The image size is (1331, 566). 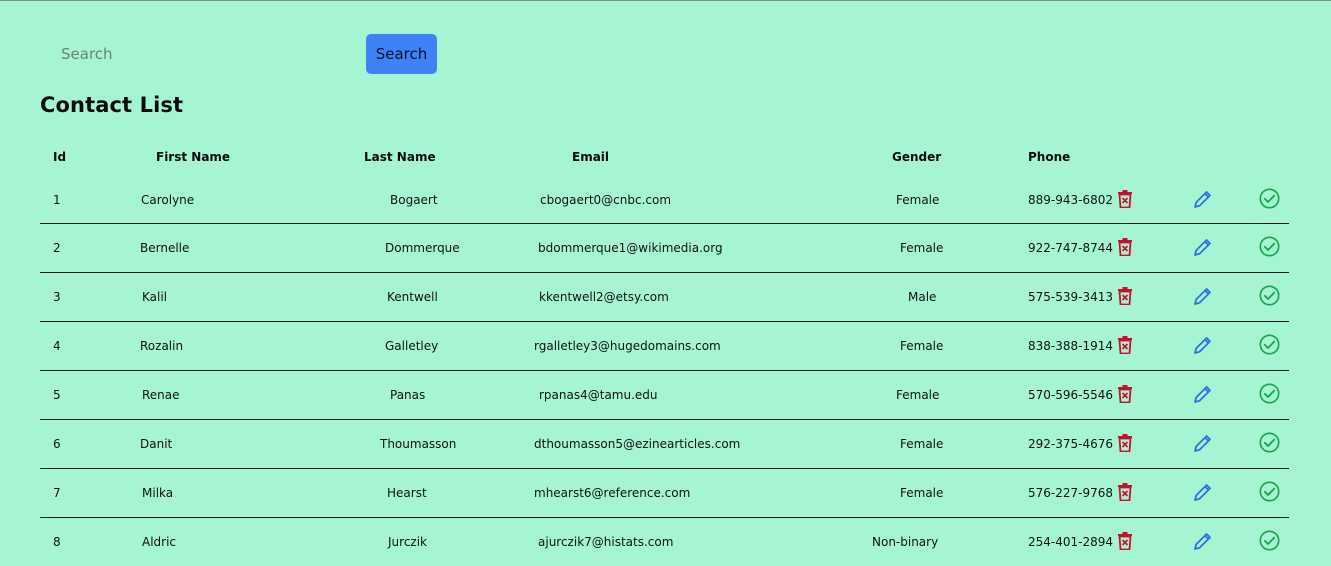 I want to click on search-button: Search, so click(x=401, y=54).